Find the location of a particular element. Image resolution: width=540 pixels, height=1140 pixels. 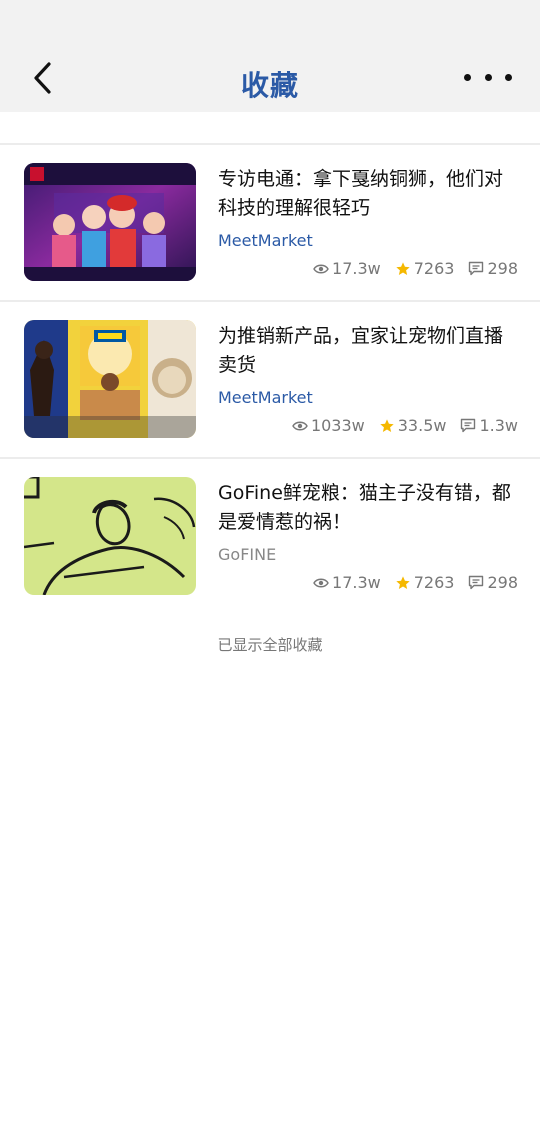

article-source: GoFINE is located at coordinates (247, 554).